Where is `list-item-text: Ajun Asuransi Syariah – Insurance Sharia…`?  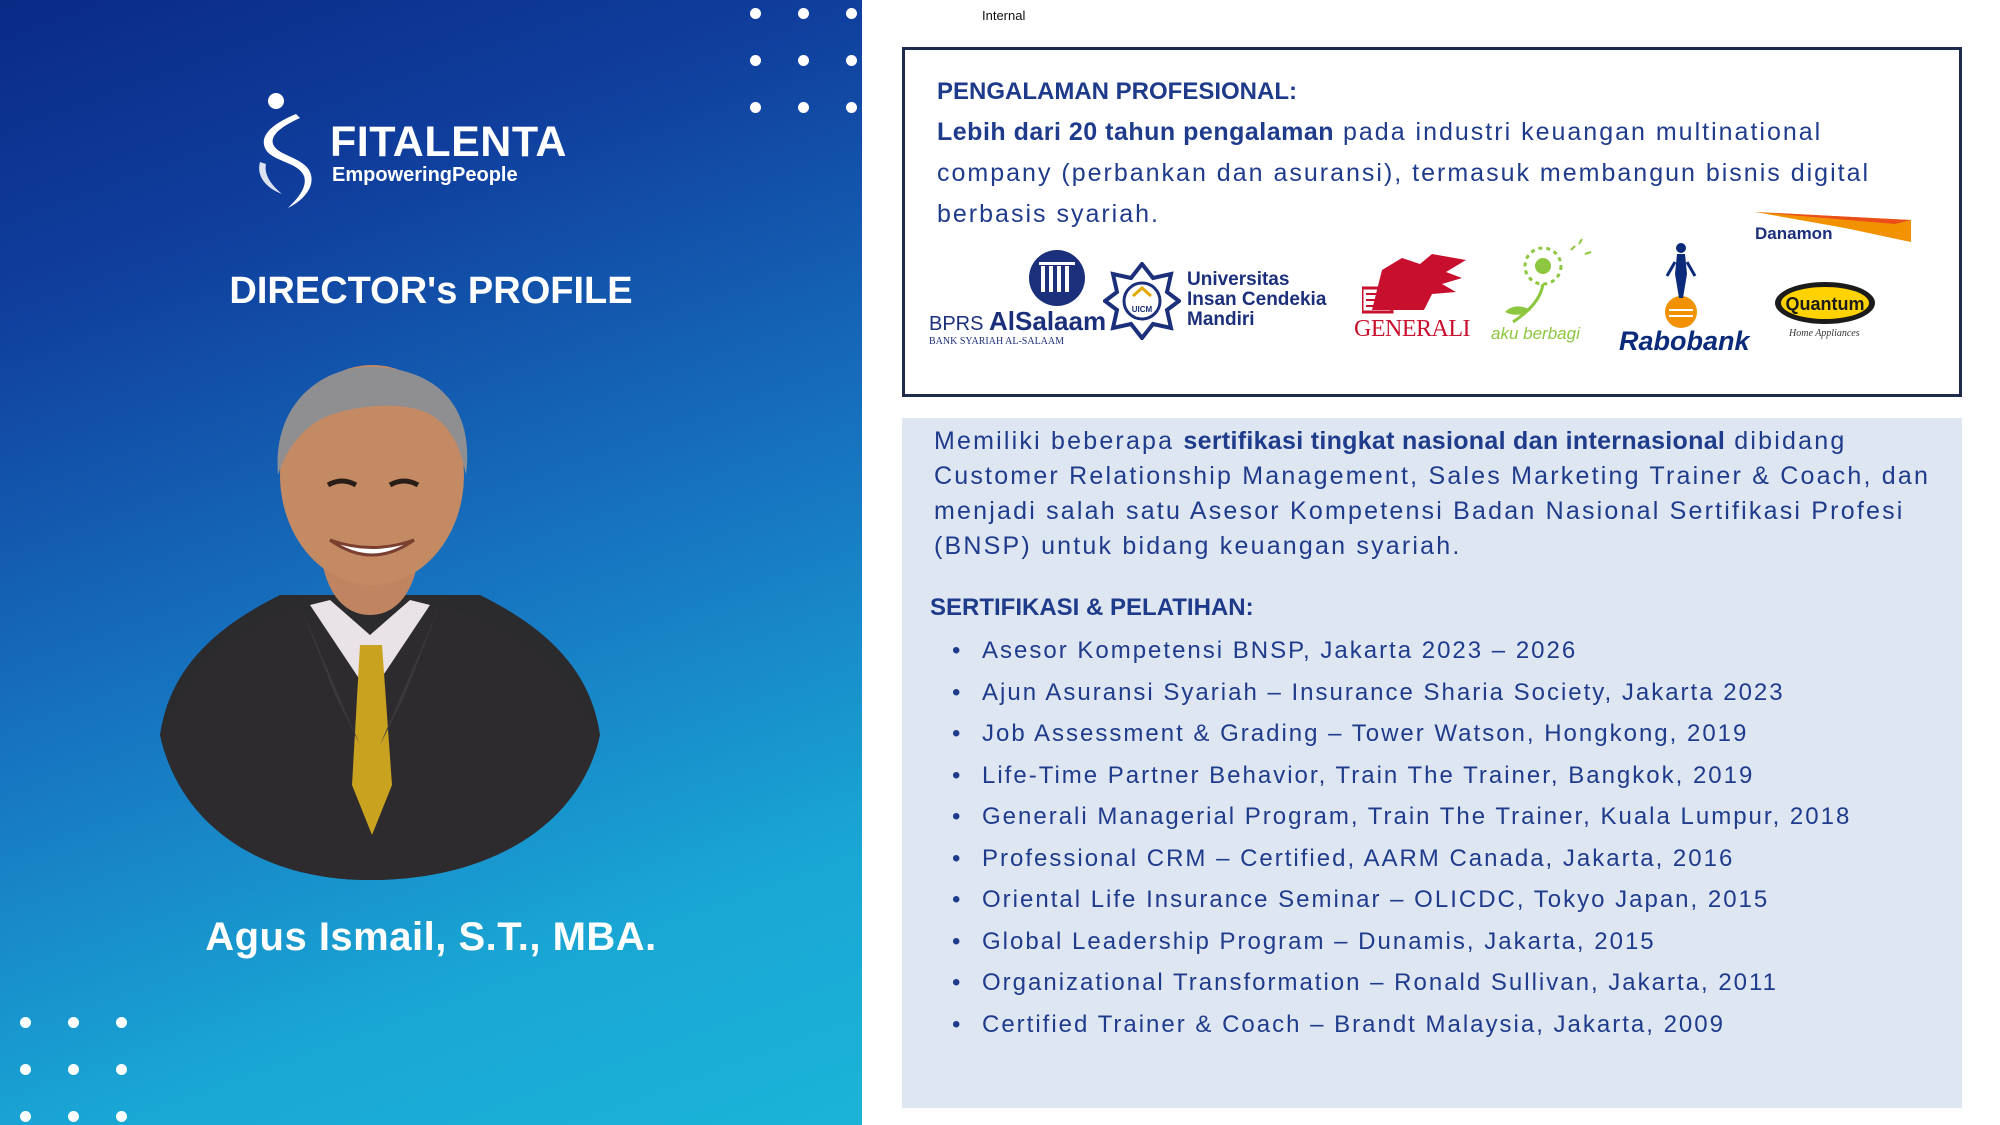
list-item-text: Ajun Asuransi Syariah – Insurance Sharia… is located at coordinates (1383, 692).